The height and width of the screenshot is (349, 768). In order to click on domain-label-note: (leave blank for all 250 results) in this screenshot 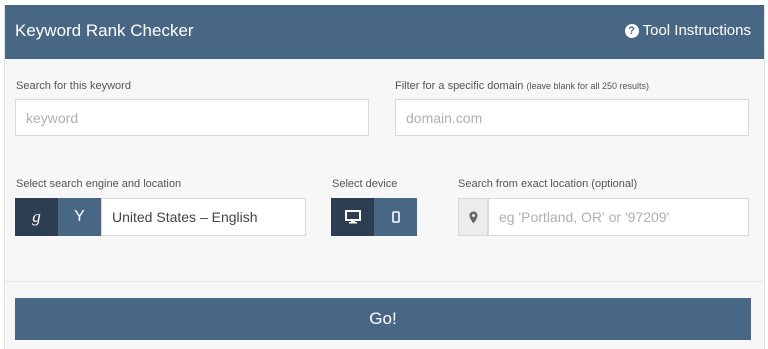, I will do `click(588, 86)`.